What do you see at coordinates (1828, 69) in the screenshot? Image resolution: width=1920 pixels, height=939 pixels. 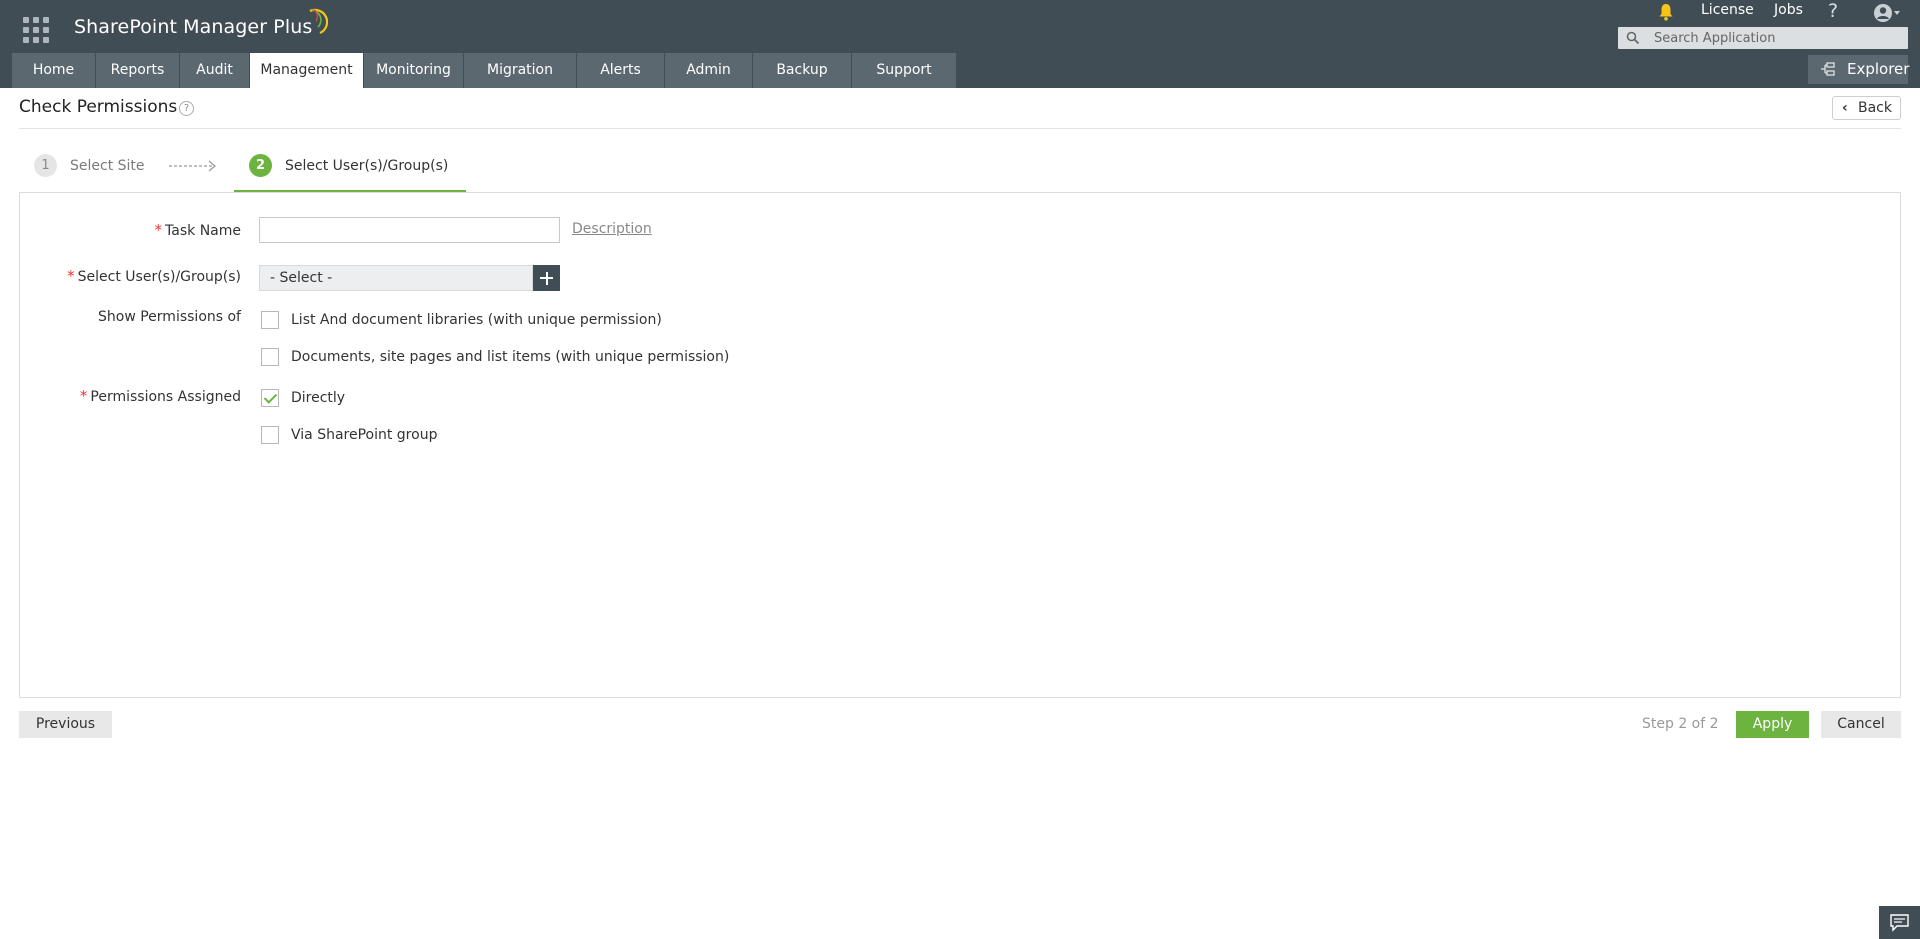 I see `explorer-tree-icon` at bounding box center [1828, 69].